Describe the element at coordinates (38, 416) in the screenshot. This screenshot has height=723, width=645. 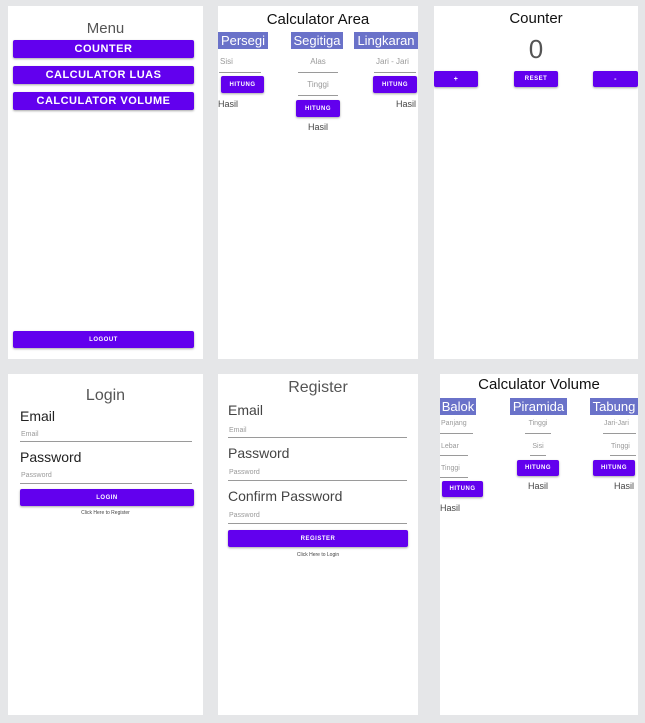
I see `email-label: Email` at that location.